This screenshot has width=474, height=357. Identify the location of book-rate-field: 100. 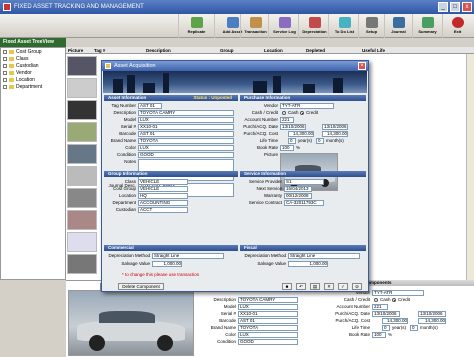
(287, 148).